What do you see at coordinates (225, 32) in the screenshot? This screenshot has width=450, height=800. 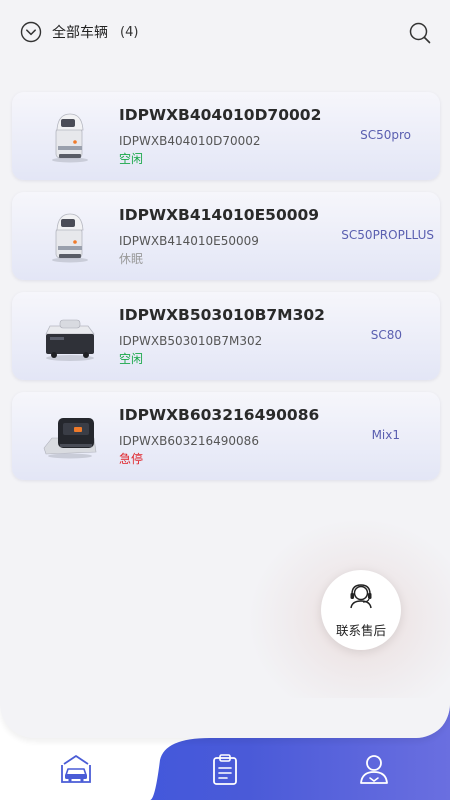 I see `header: 全部车辆 (4)` at bounding box center [225, 32].